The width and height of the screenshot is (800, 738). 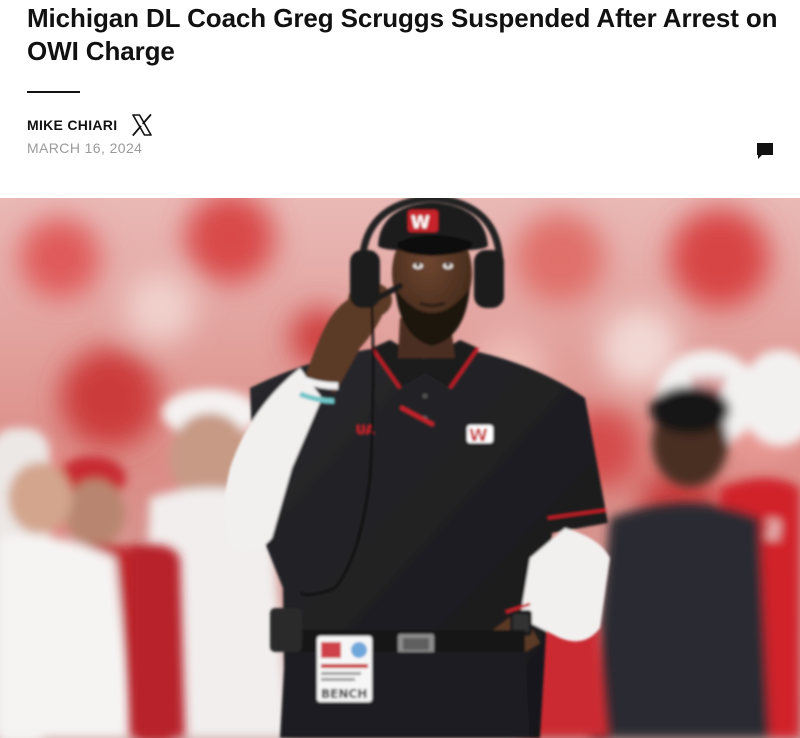 What do you see at coordinates (85, 148) in the screenshot?
I see `publish-date: MARCH 16, 2024` at bounding box center [85, 148].